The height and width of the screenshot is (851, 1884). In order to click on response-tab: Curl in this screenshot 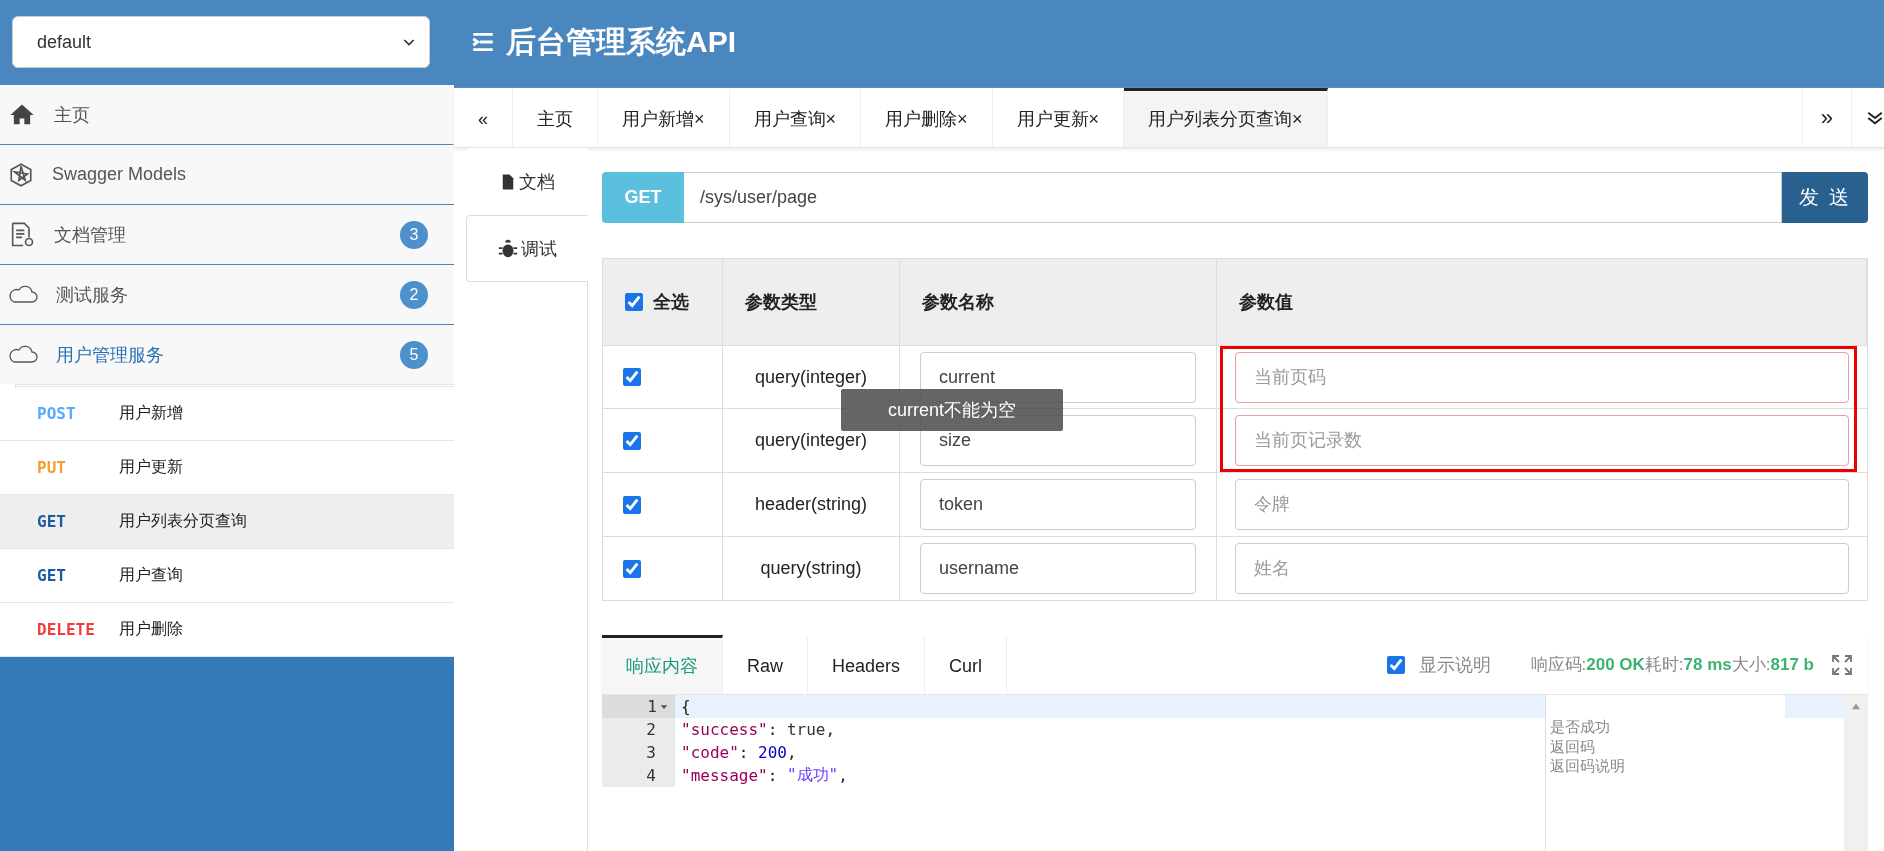, I will do `click(966, 664)`.